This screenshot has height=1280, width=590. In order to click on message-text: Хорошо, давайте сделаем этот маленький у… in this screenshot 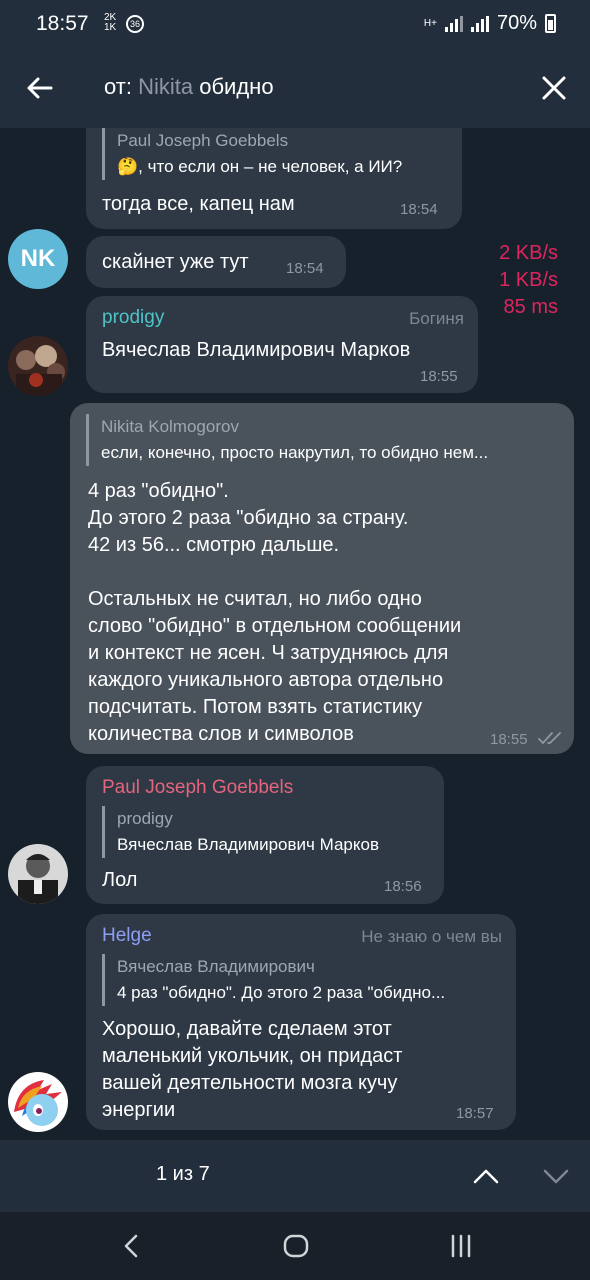, I will do `click(252, 1069)`.